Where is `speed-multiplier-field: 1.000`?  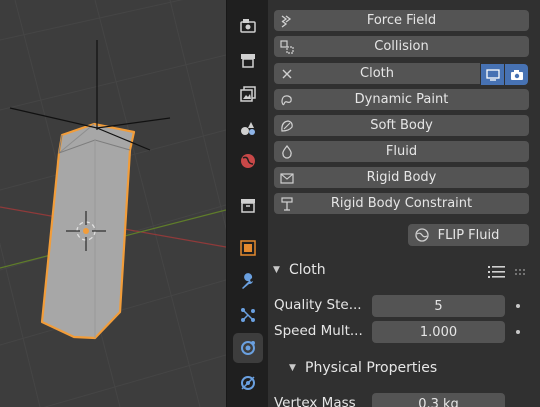
speed-multiplier-field: 1.000 is located at coordinates (438, 332).